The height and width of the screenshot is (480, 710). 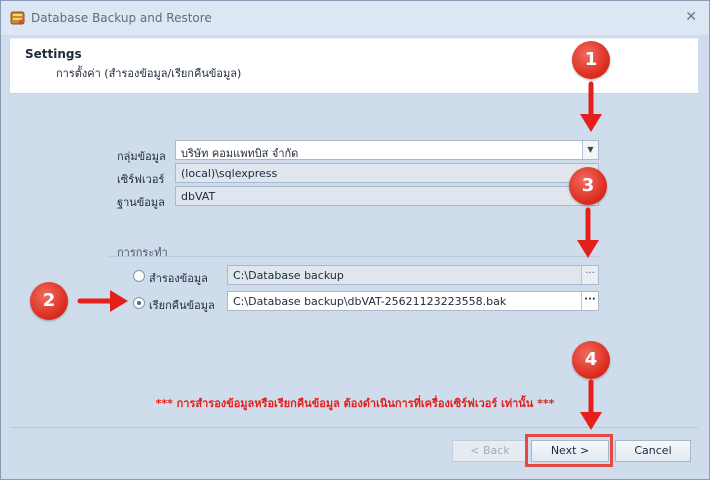 What do you see at coordinates (387, 150) in the screenshot?
I see `group-select: บริษัท คอมแพทบิส จำกัด ▼` at bounding box center [387, 150].